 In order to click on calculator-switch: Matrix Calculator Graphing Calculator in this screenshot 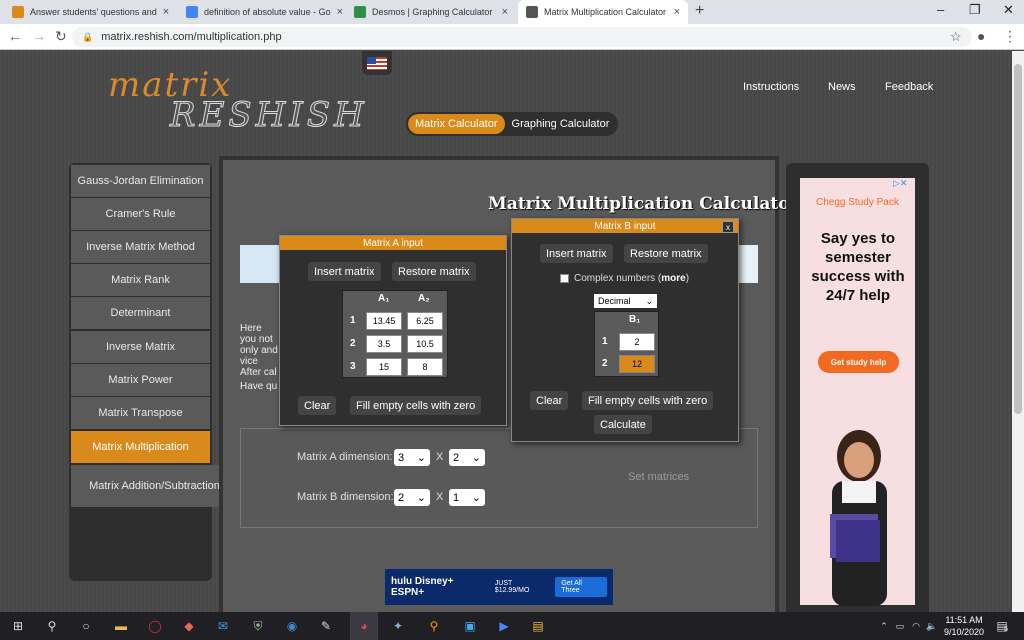, I will do `click(512, 124)`.